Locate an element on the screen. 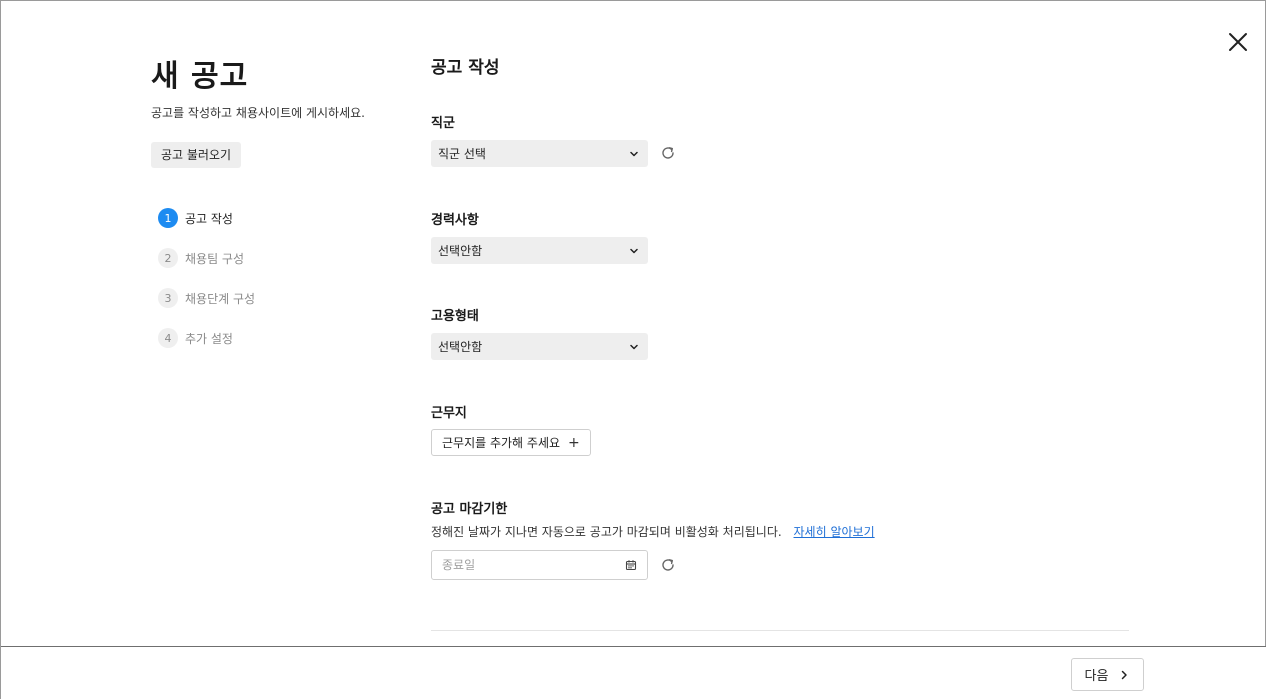  step-number: 2 is located at coordinates (168, 258).